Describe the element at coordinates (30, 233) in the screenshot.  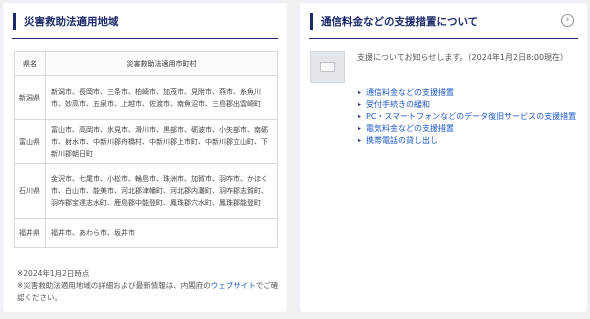
I see `prefecture-cell: 福井県` at that location.